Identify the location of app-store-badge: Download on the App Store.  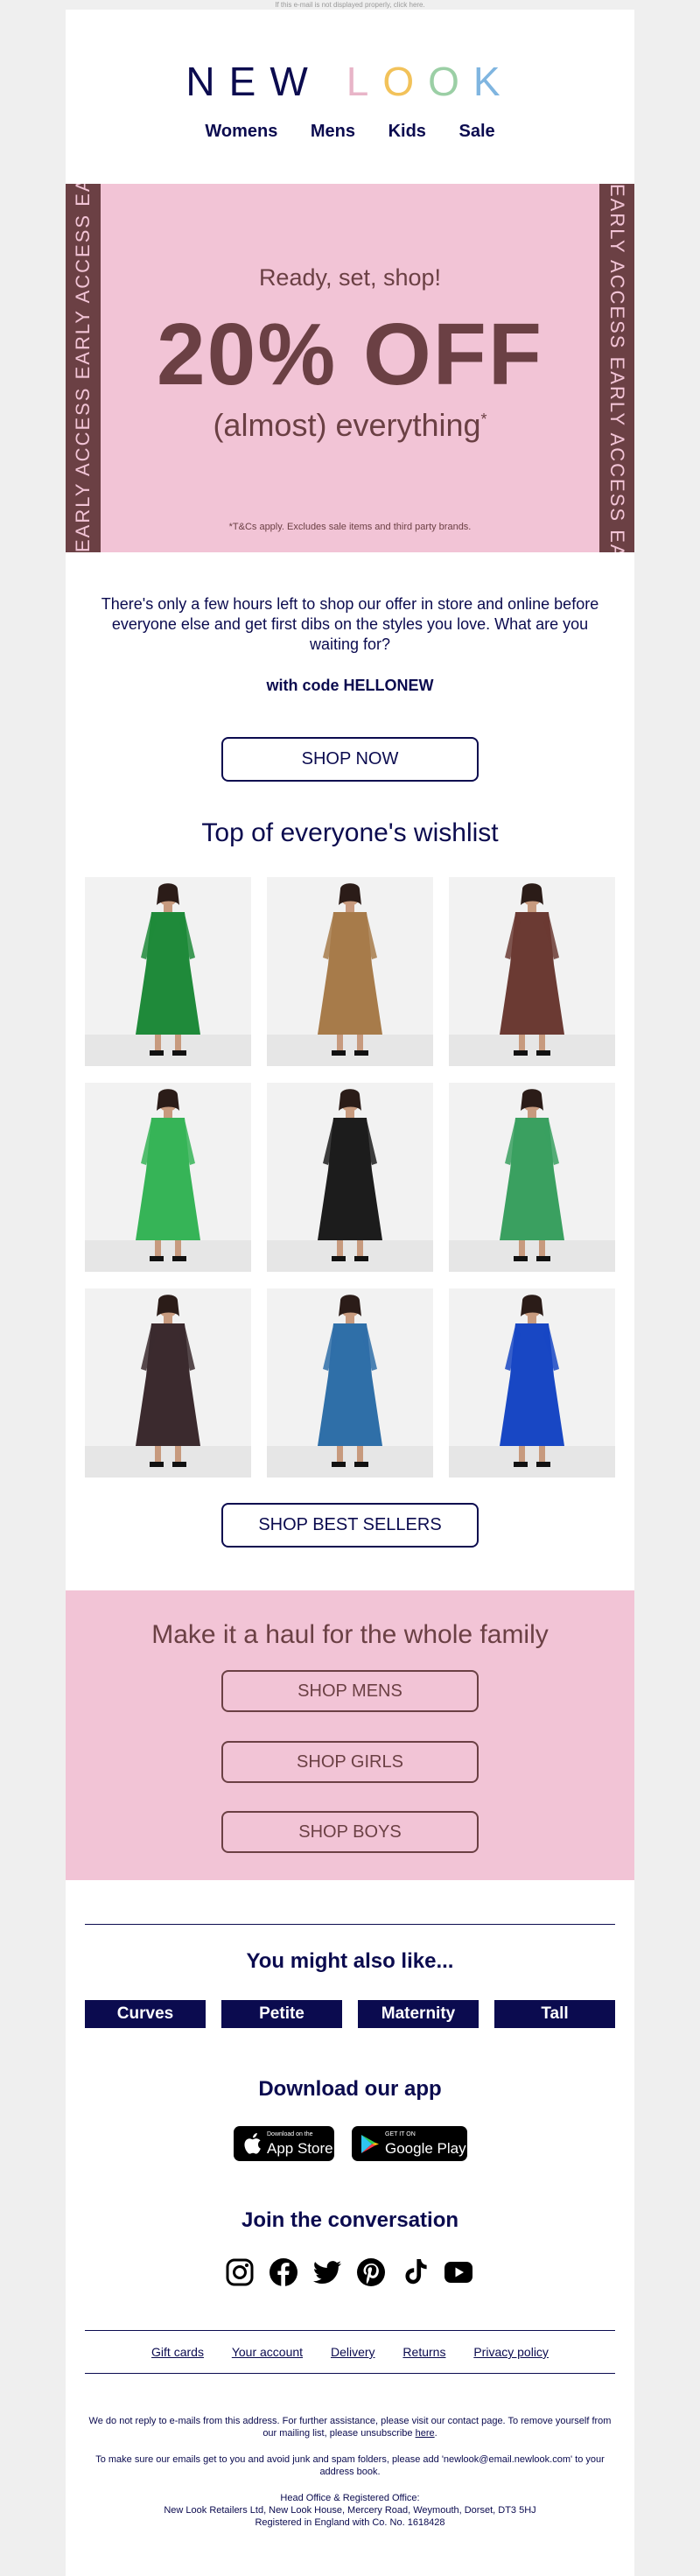
(284, 2143).